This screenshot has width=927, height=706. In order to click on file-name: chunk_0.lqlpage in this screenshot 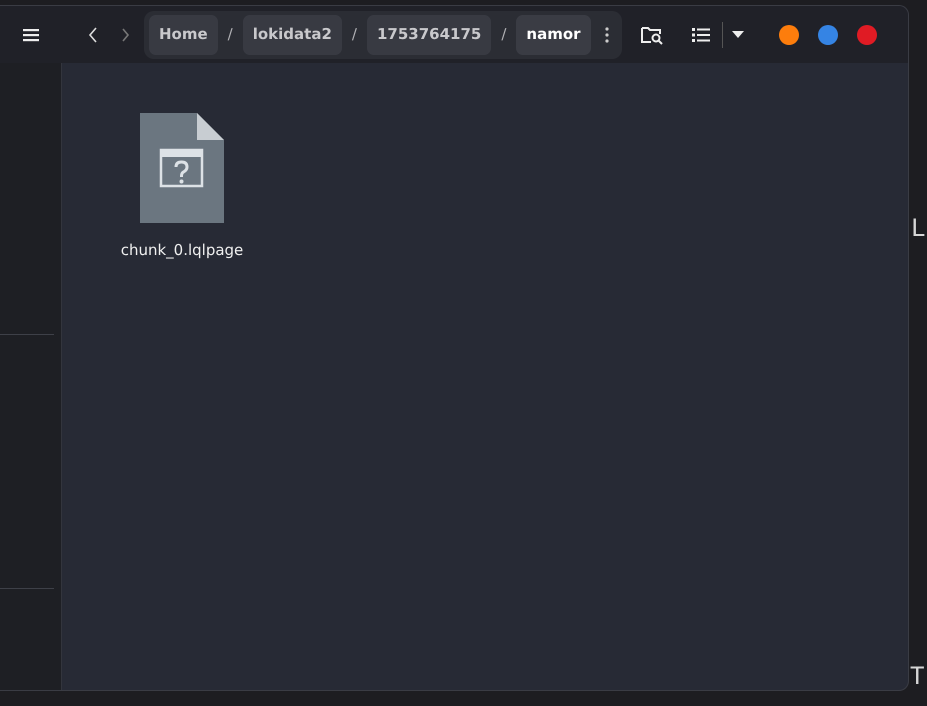, I will do `click(182, 250)`.